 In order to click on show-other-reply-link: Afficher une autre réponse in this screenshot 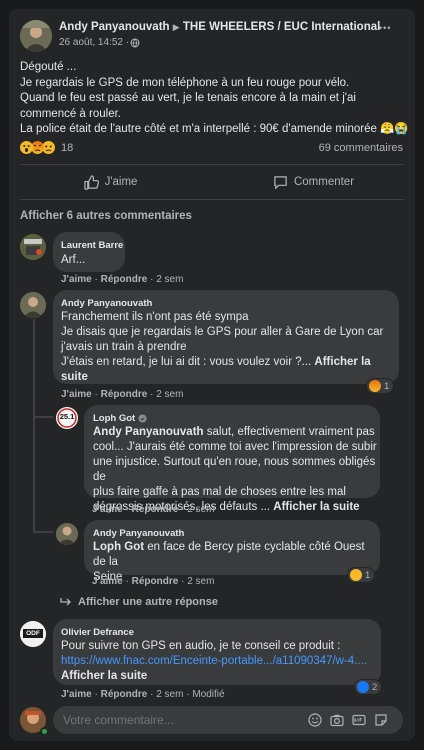, I will do `click(139, 602)`.